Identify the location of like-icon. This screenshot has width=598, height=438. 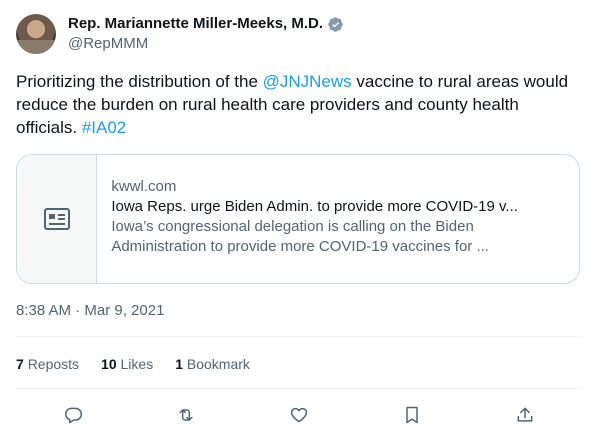
(299, 415).